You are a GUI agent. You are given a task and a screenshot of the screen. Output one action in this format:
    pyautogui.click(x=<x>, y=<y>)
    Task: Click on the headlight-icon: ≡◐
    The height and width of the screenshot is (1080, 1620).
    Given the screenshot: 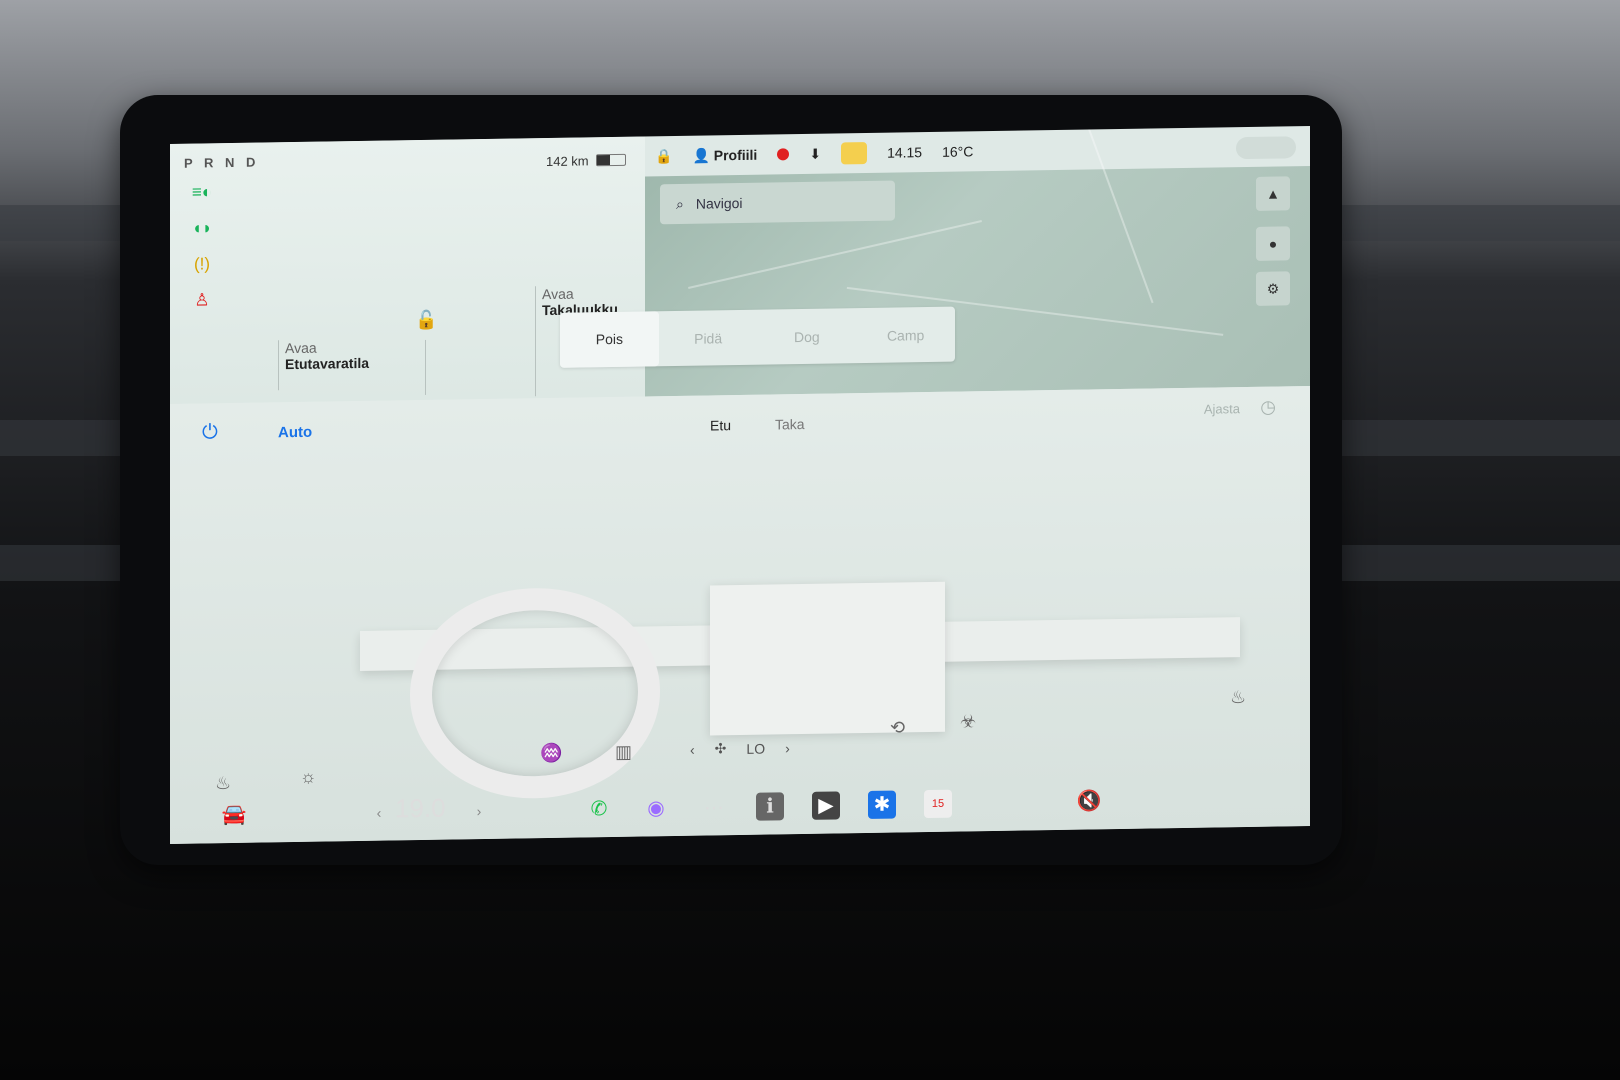 What is the action you would take?
    pyautogui.click(x=202, y=192)
    